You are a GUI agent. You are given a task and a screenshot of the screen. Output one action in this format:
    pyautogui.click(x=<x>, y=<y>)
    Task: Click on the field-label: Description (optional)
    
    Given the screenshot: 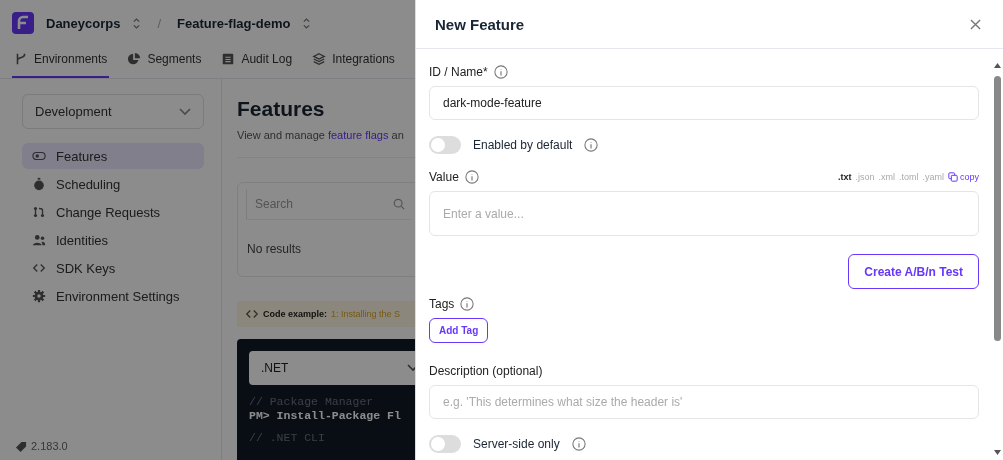 What is the action you would take?
    pyautogui.click(x=486, y=371)
    